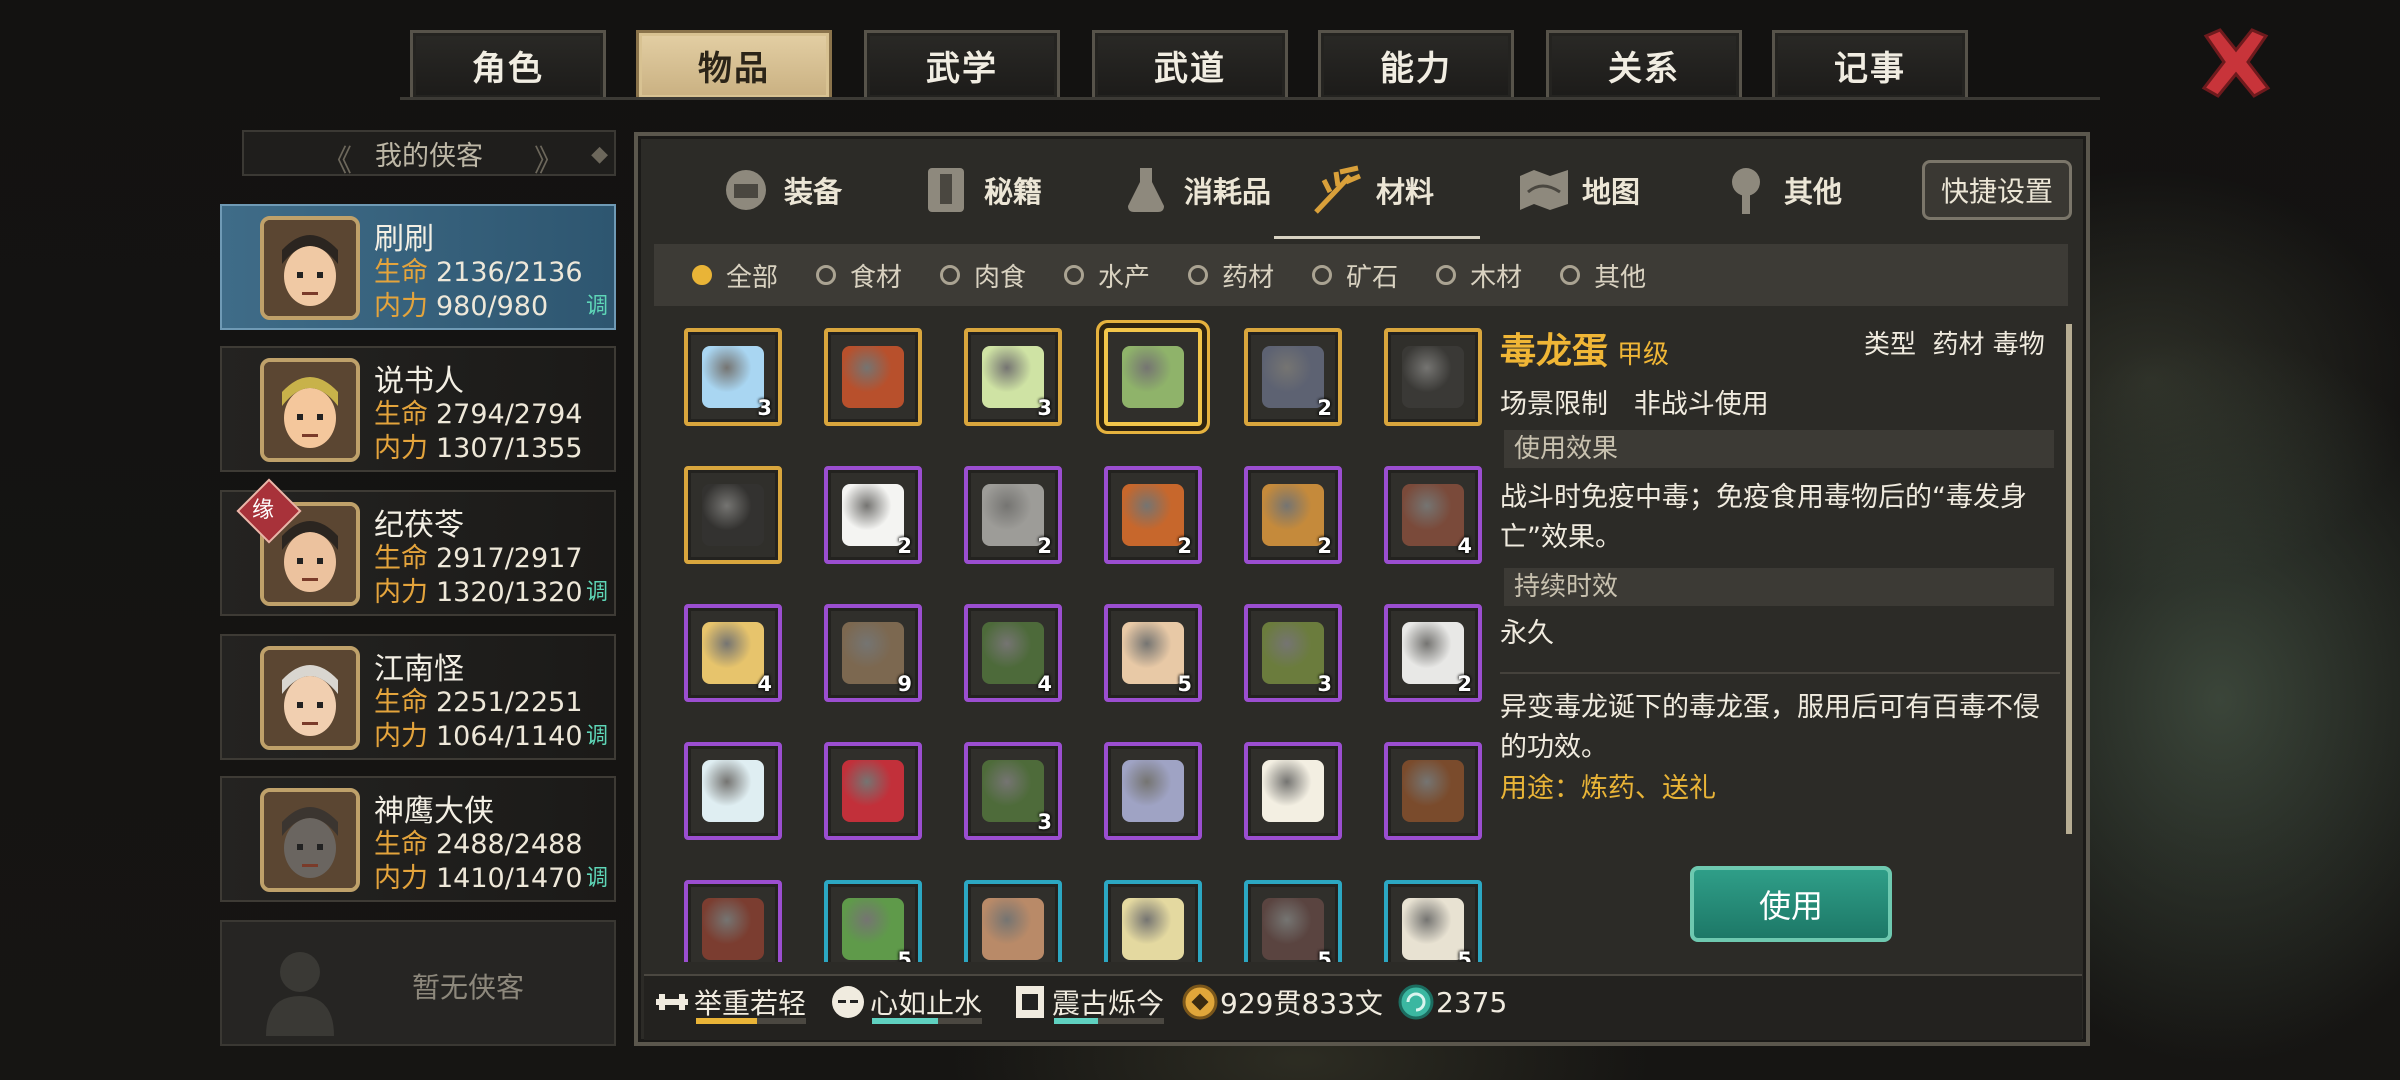 The height and width of the screenshot is (1080, 2400). Describe the element at coordinates (1109, 1021) in the screenshot. I see `skill-progress-bar` at that location.